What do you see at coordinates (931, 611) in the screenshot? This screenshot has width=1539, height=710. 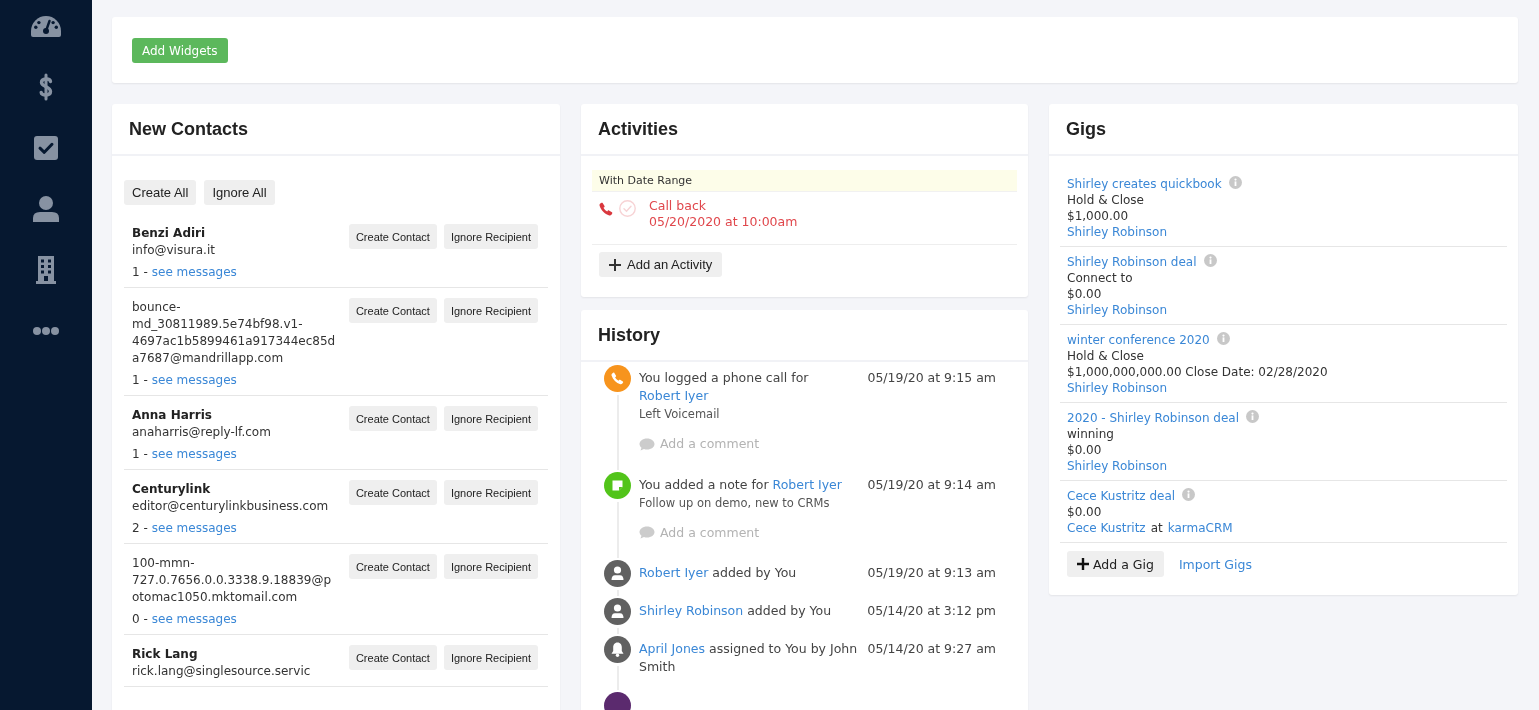 I see `history-date: 05/14/20 at 3:12 pm` at bounding box center [931, 611].